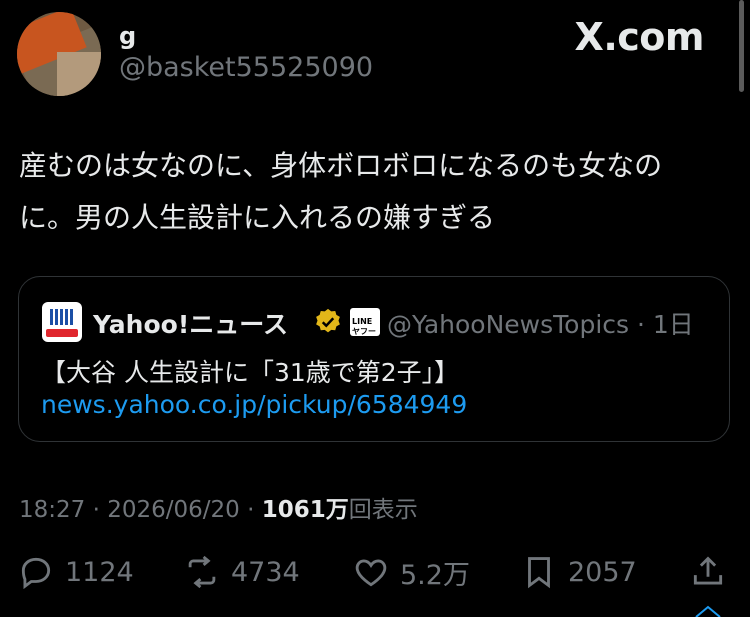  I want to click on scroll-hint-icon, so click(708, 611).